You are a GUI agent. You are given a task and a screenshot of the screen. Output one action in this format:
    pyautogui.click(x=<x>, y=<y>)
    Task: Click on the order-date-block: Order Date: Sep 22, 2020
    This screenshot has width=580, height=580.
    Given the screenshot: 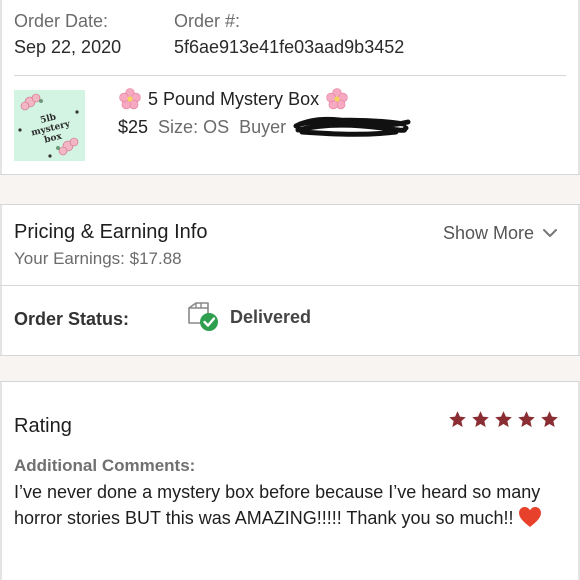 What is the action you would take?
    pyautogui.click(x=67, y=34)
    